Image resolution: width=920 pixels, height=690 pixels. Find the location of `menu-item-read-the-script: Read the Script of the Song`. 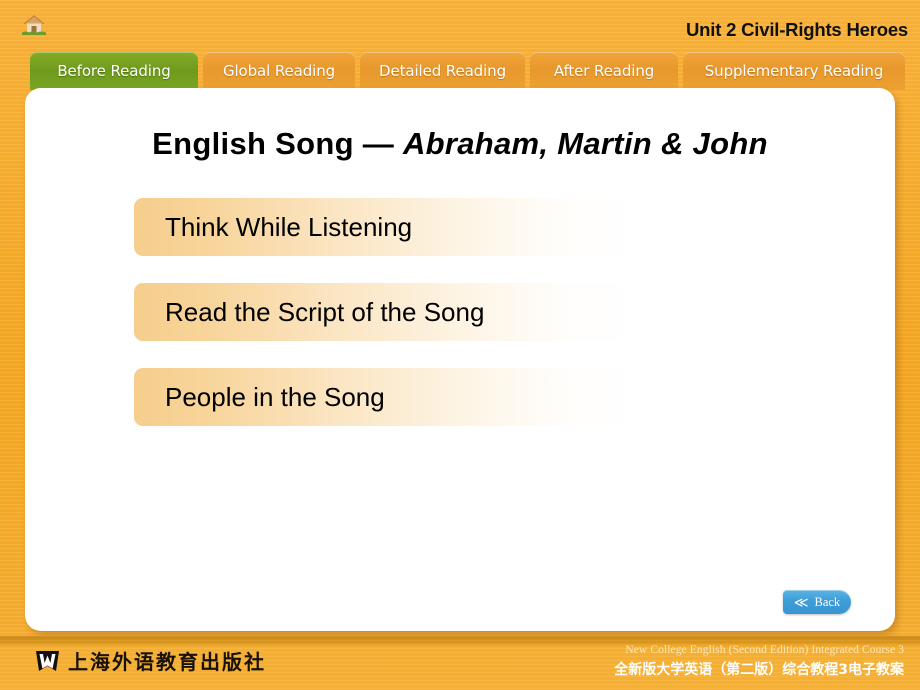

menu-item-read-the-script: Read the Script of the Song is located at coordinates (419, 312).